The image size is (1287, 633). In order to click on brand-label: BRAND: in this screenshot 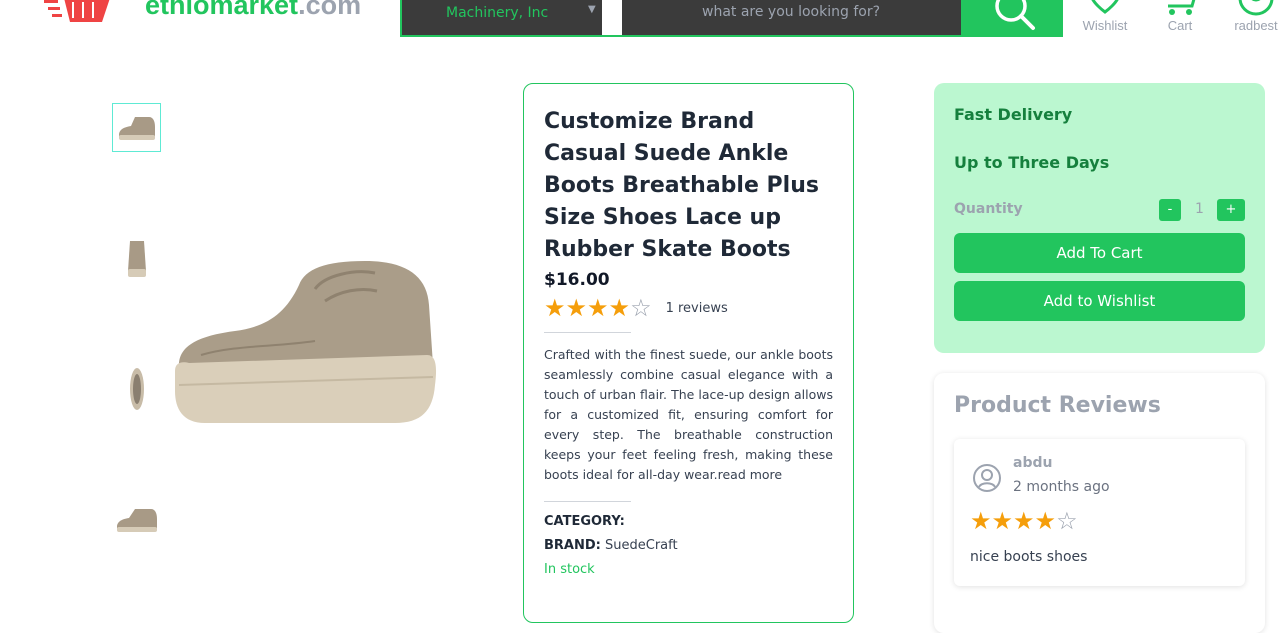, I will do `click(572, 545)`.